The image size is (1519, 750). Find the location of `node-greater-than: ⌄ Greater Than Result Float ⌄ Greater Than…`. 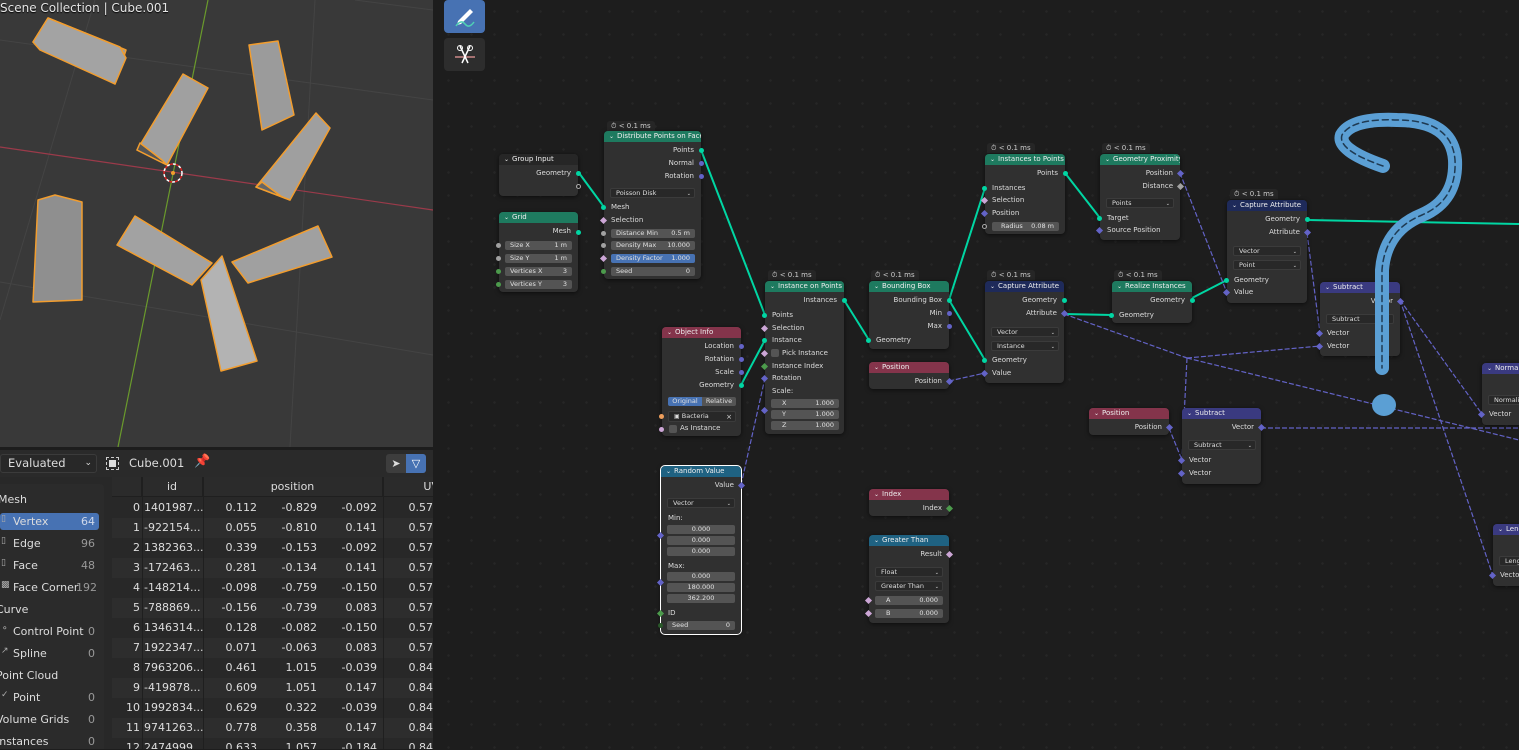

node-greater-than: ⌄ Greater Than Result Float ⌄ Greater Than… is located at coordinates (909, 579).